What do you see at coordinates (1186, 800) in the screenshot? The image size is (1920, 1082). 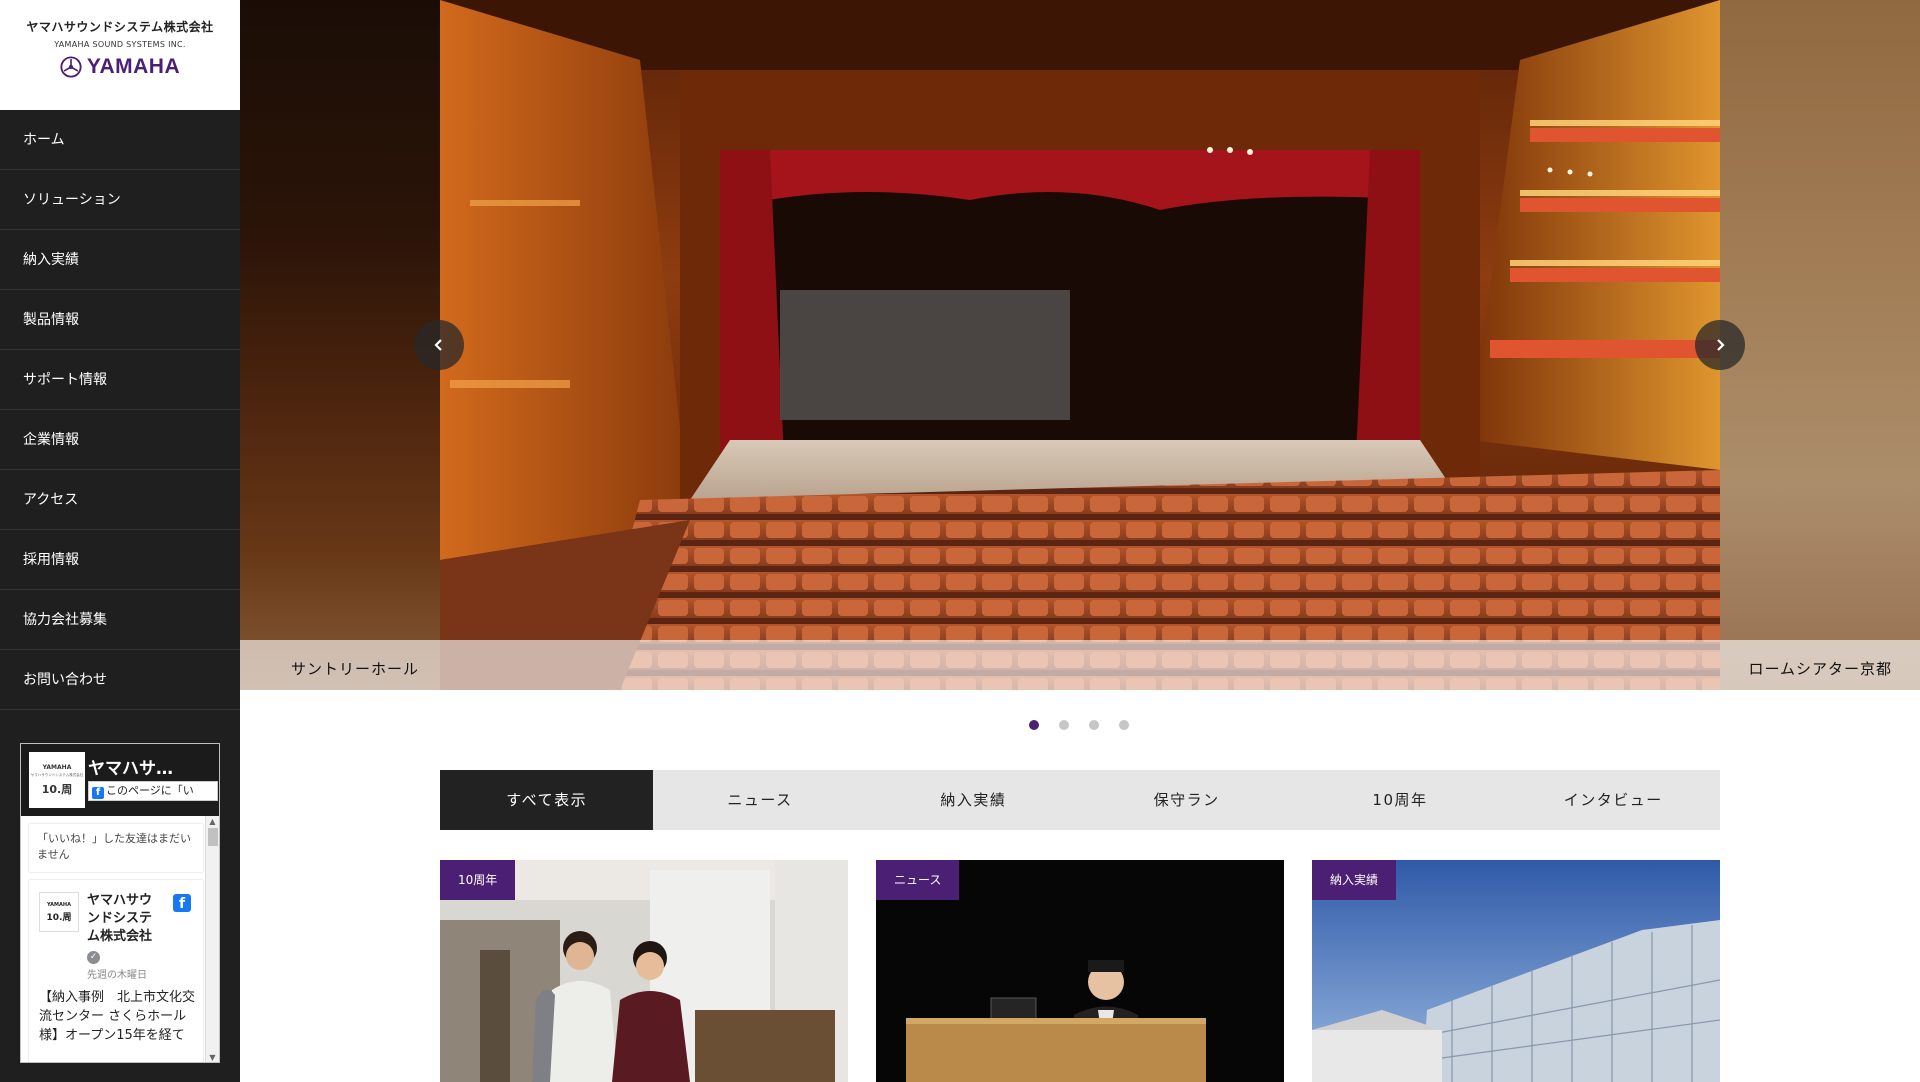 I see `tab-maintenance: 保守ラン` at bounding box center [1186, 800].